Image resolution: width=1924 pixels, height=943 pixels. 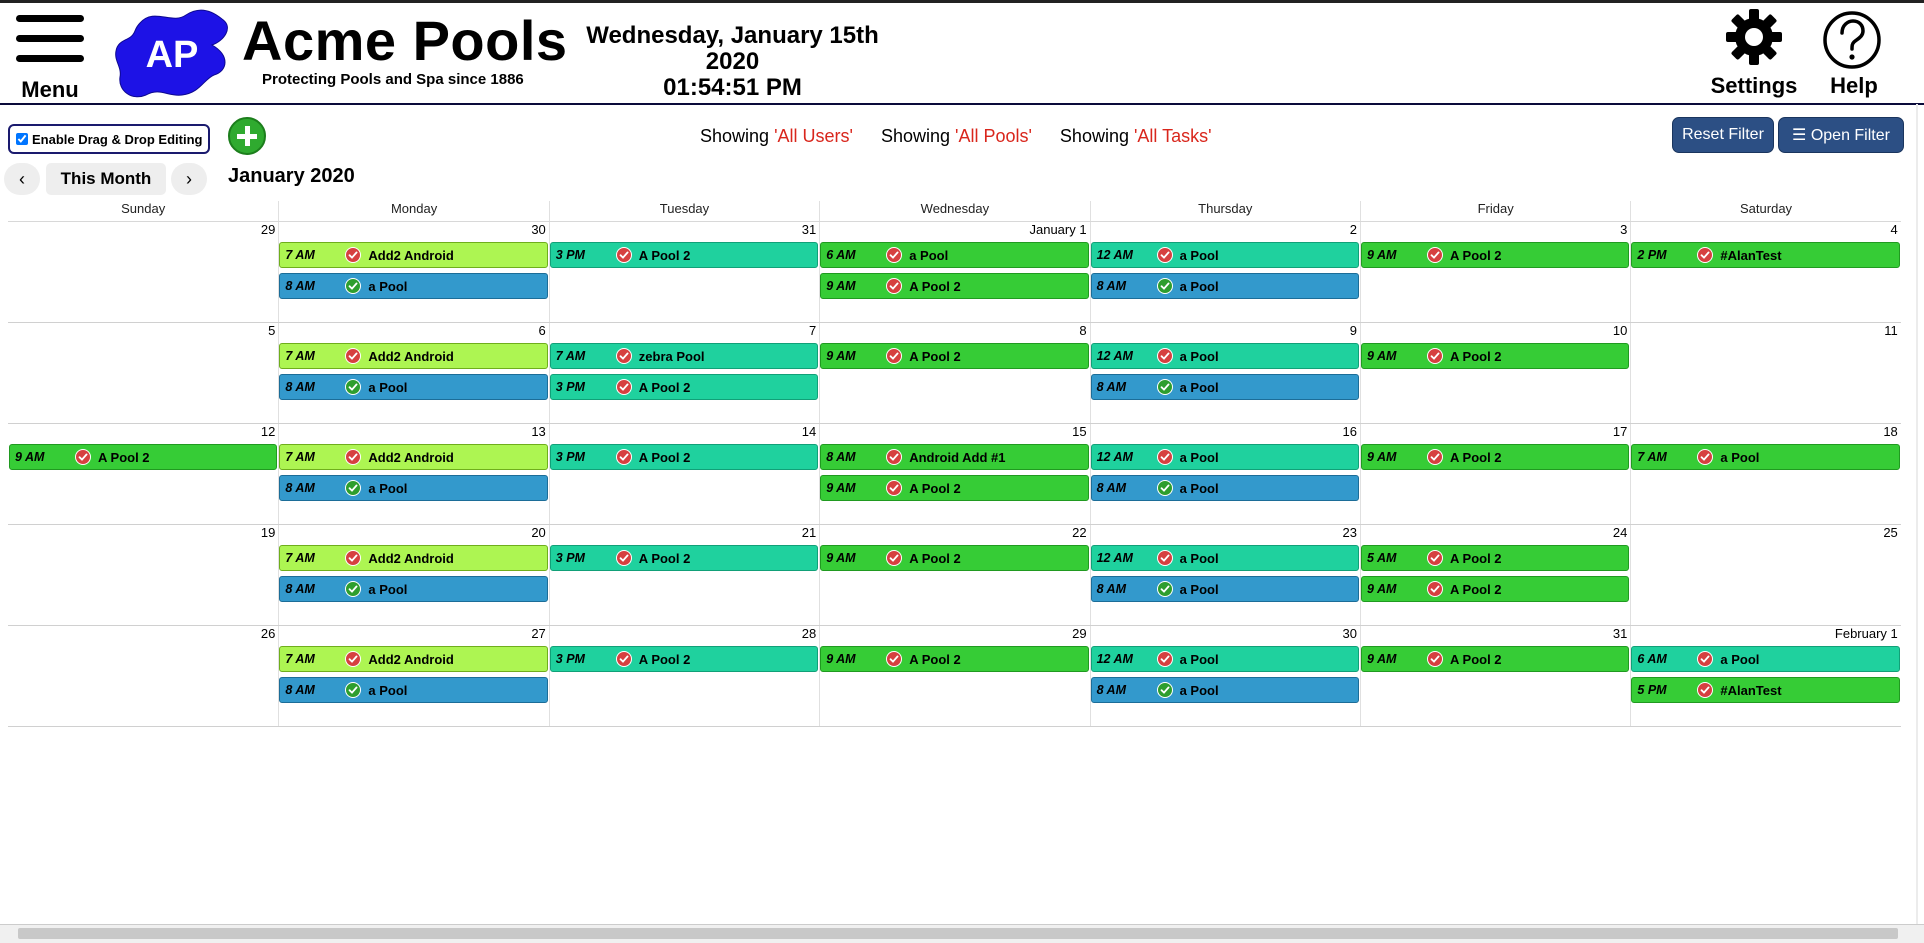 I want to click on day-cell: 25, so click(x=1765, y=575).